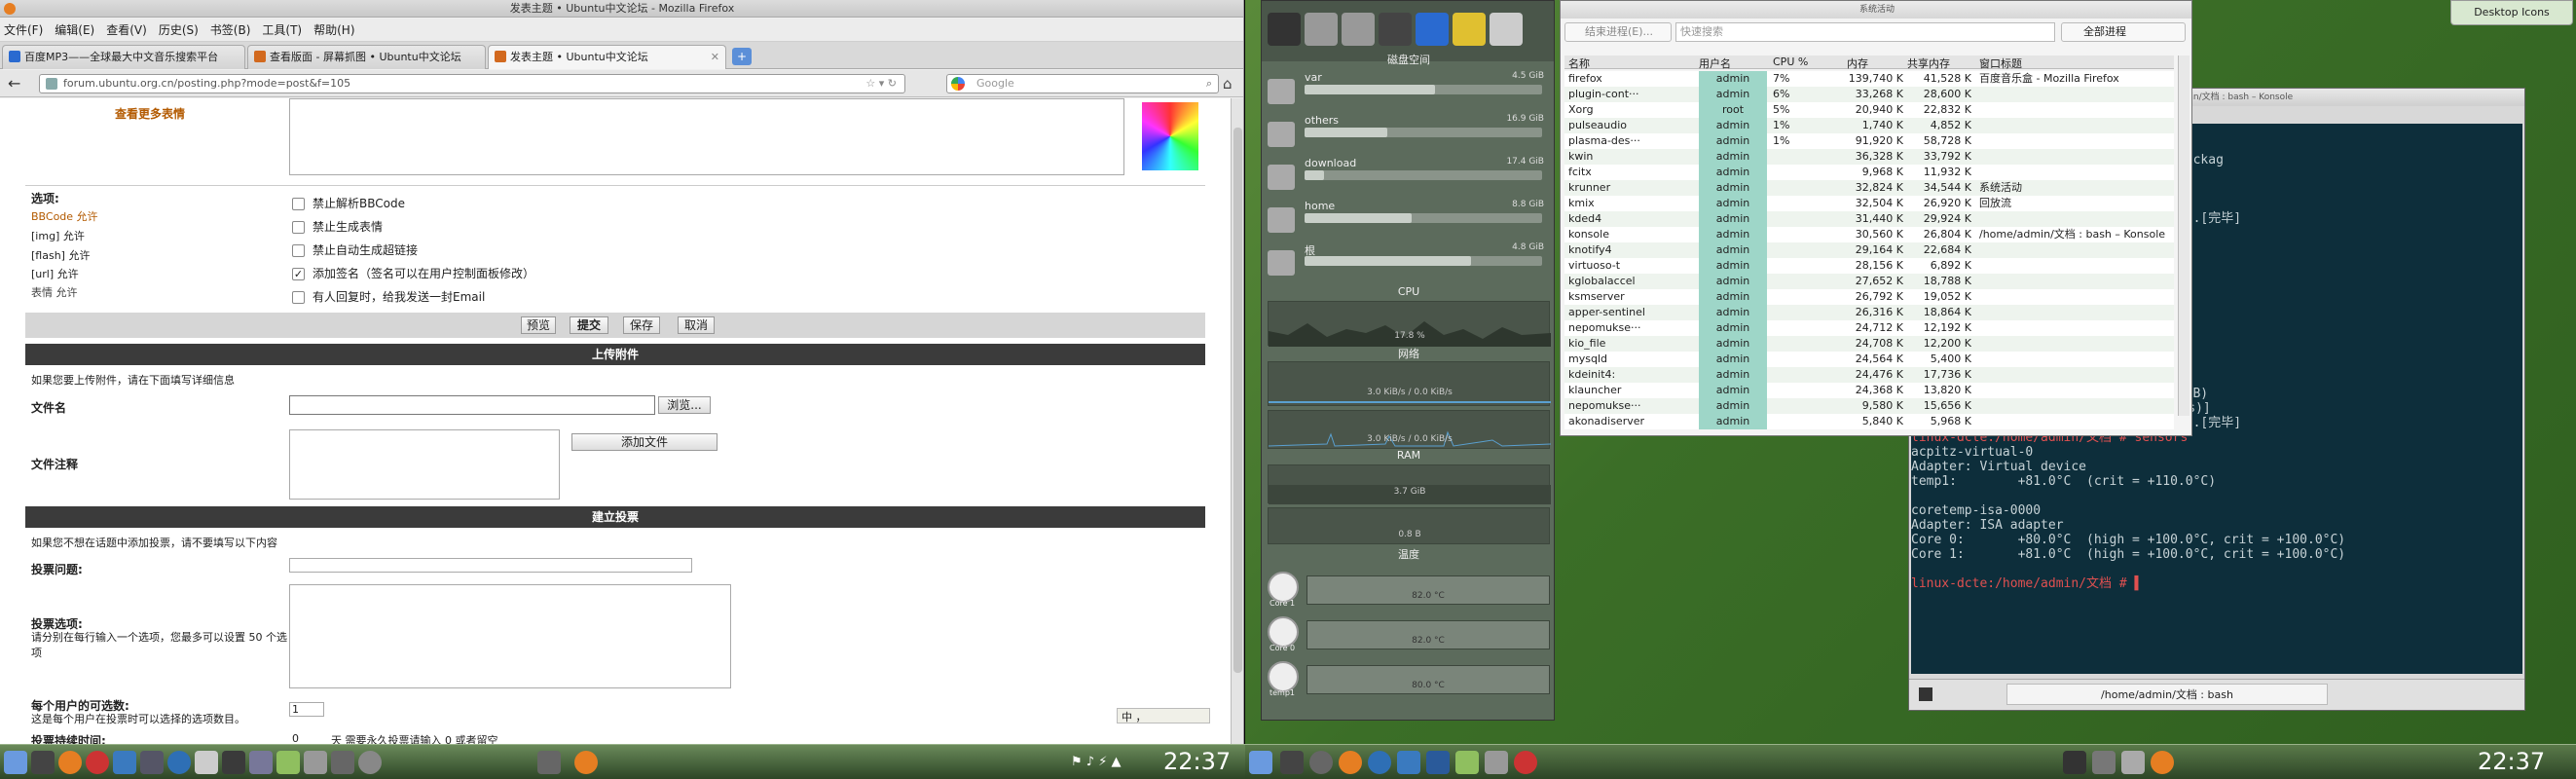 This screenshot has height=779, width=2576. I want to click on process-row: kmix admin 32,504 K 26,920 K 回放流, so click(1869, 203).